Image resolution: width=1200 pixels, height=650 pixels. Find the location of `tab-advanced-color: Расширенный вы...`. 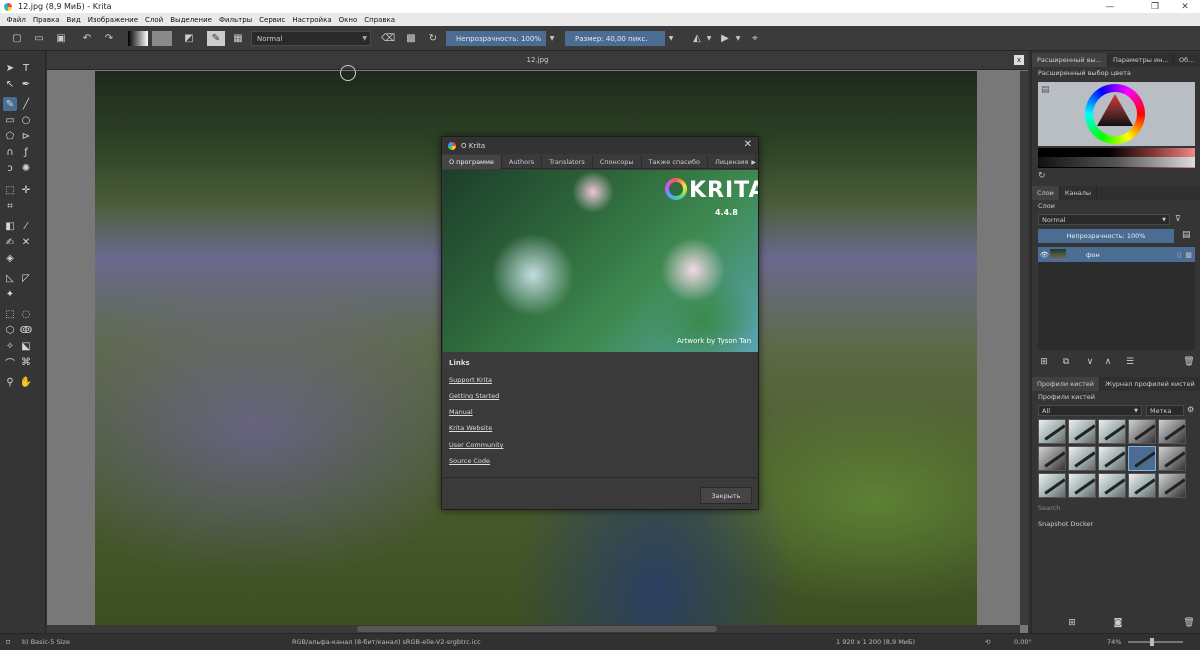

tab-advanced-color: Расширенный вы... is located at coordinates (1070, 60).